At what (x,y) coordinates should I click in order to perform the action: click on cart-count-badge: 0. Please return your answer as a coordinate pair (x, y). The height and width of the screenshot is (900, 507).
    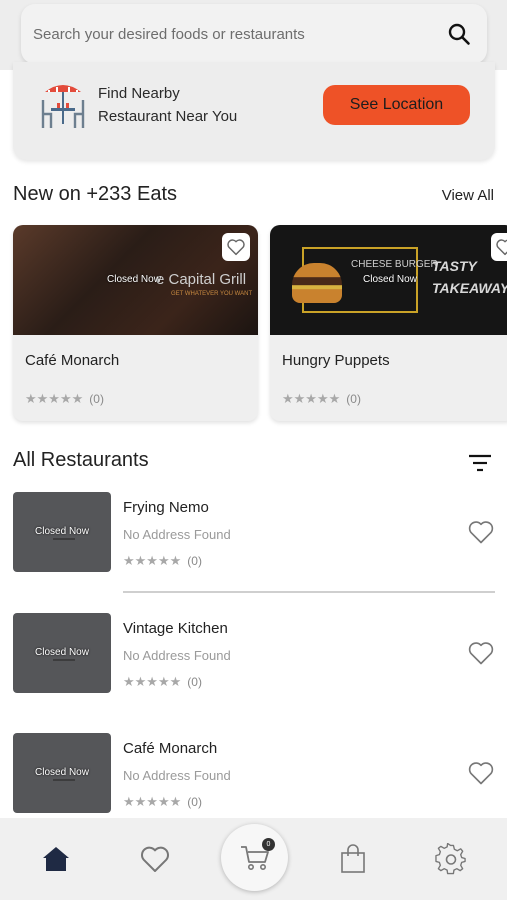
    Looking at the image, I should click on (268, 844).